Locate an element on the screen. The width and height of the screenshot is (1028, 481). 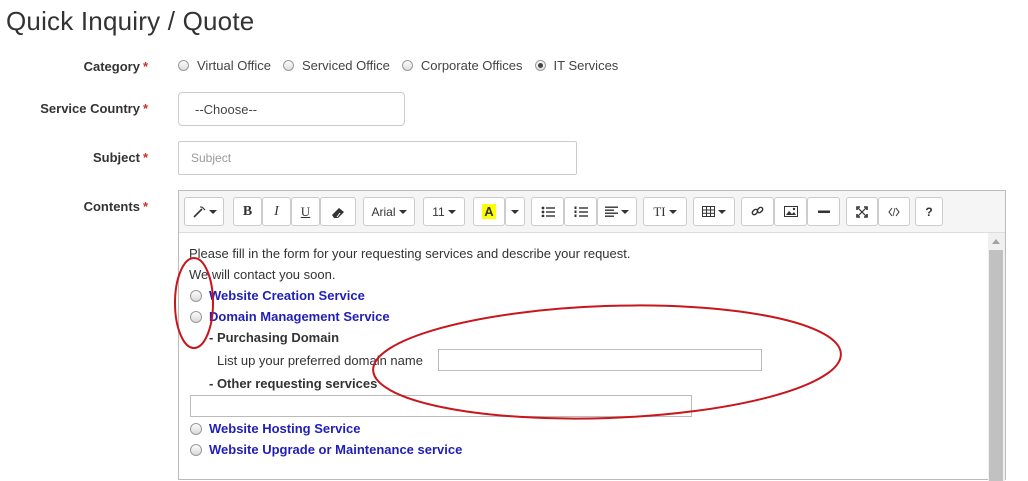
service-country-label: Service Country * is located at coordinates (94, 108).